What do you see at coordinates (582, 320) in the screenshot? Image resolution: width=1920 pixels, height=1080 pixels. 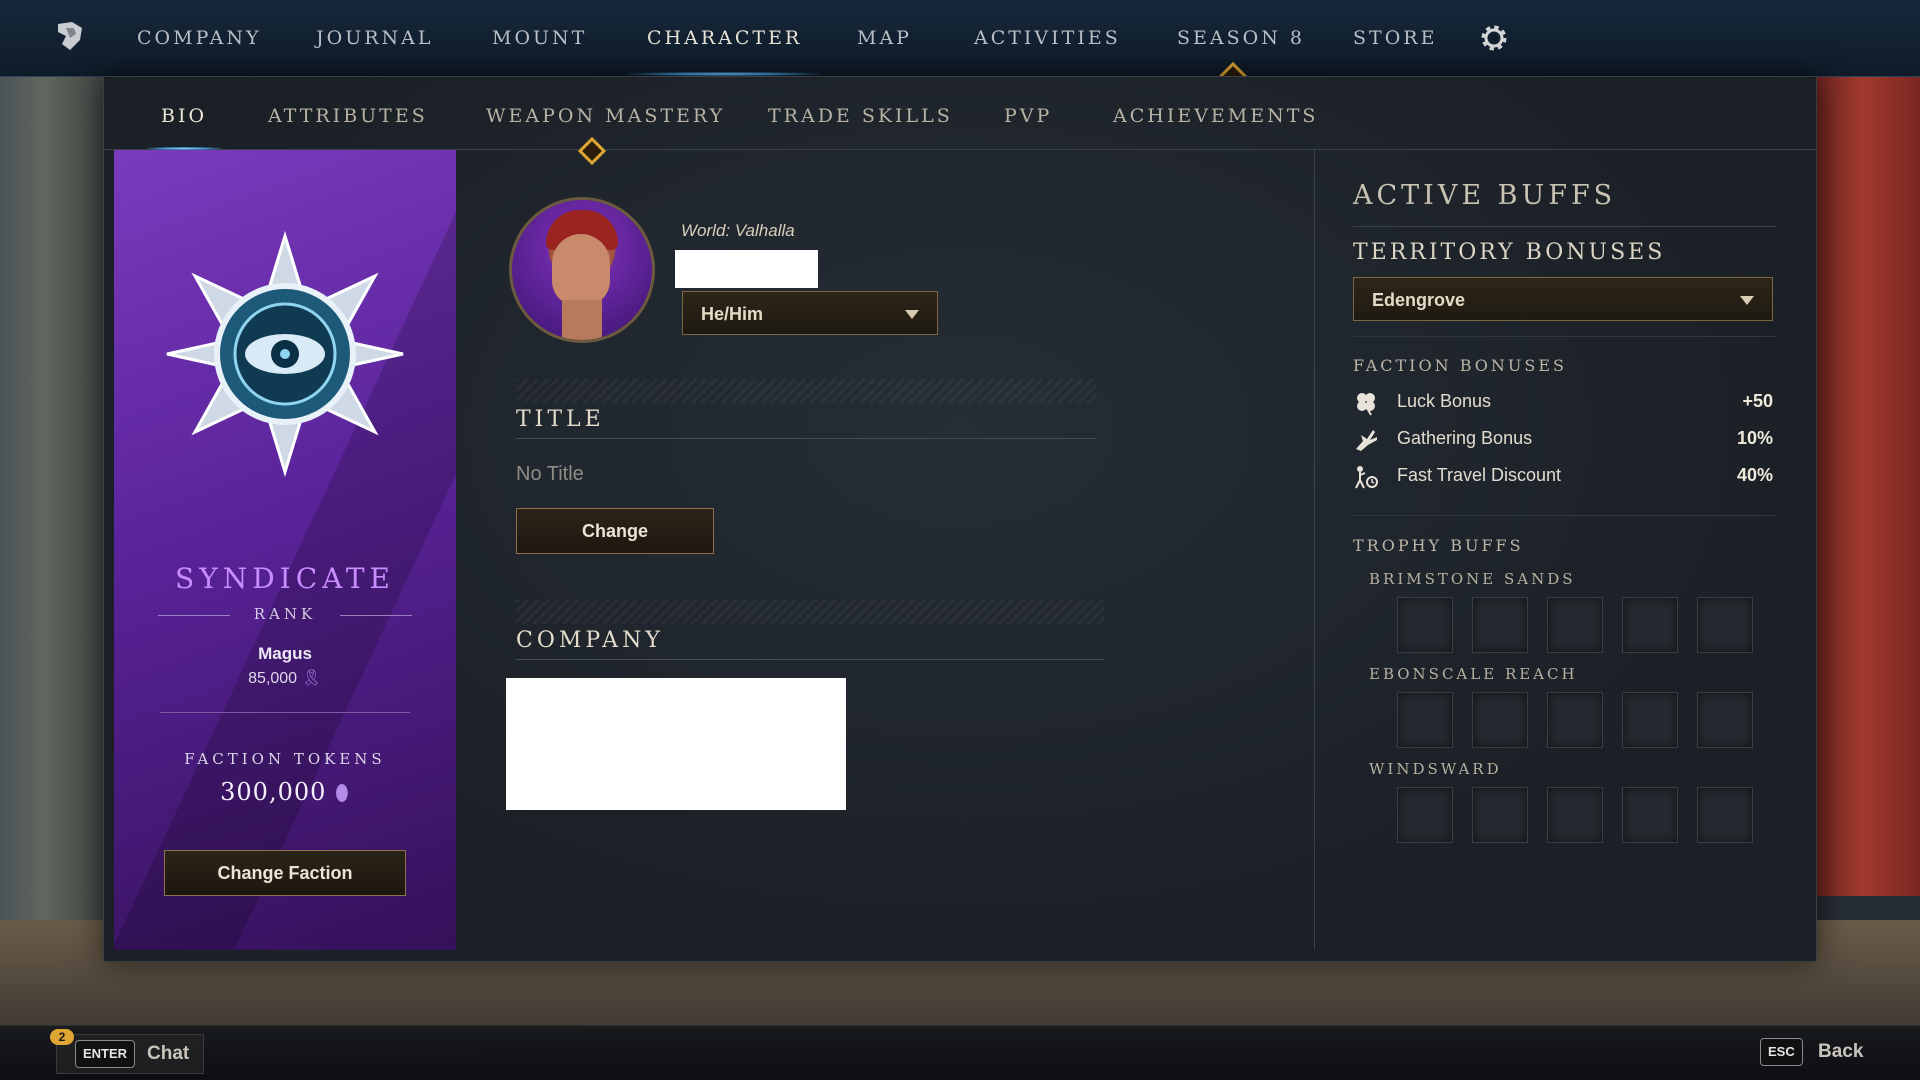 I see `avatar-neck` at bounding box center [582, 320].